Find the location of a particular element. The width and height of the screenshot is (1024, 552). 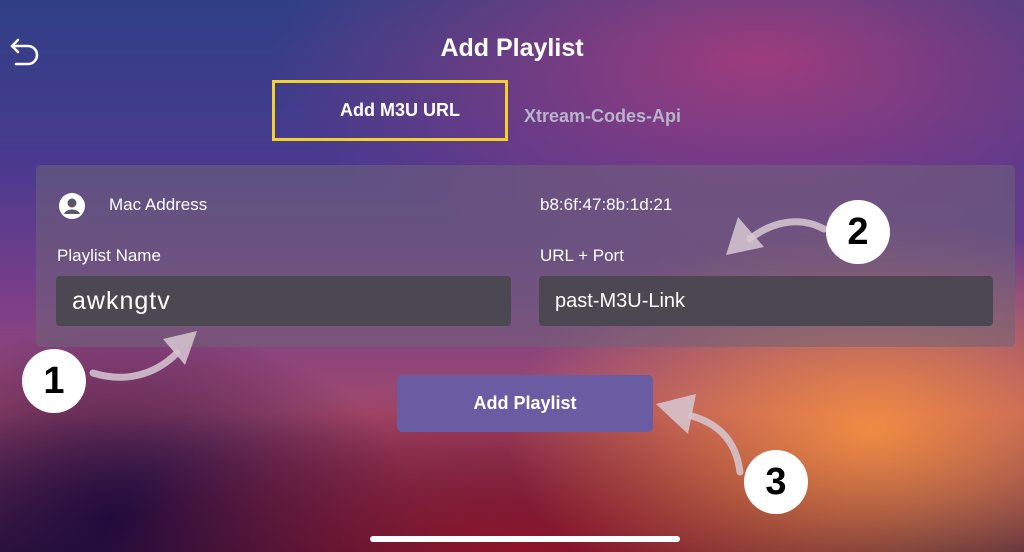

playlist-name-value: awkngtv is located at coordinates (121, 300).